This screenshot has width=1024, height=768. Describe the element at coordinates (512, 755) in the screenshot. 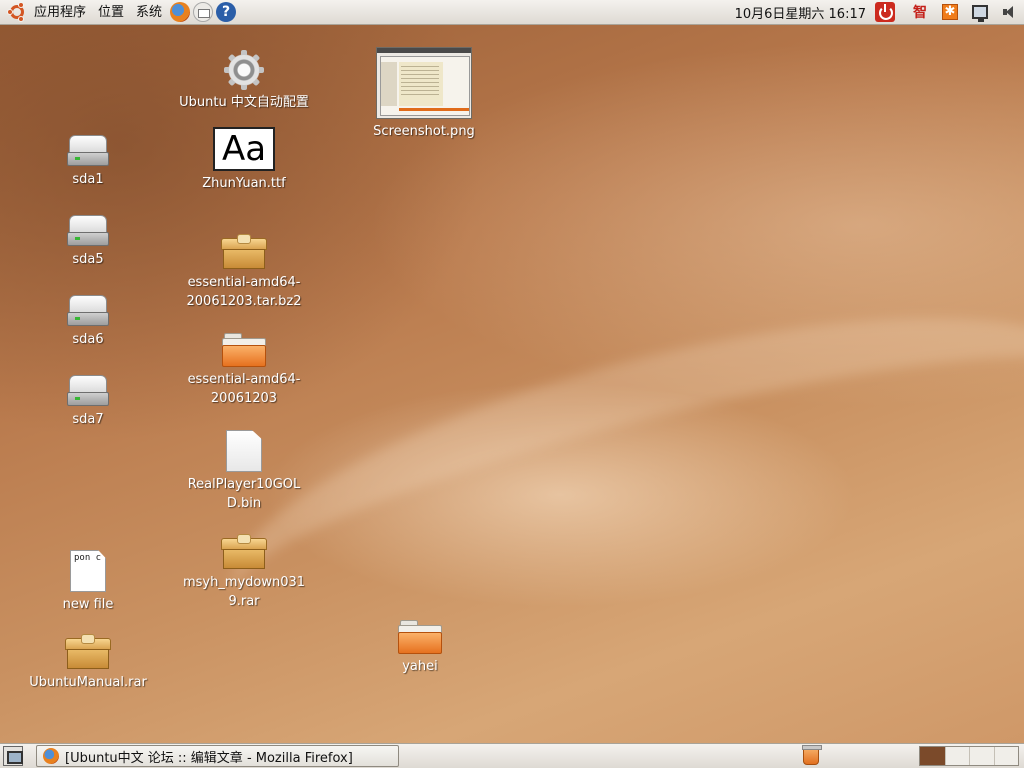

I see `bottom-panel: [Ubuntu中文 论坛 :: 编辑文章 - Mozilla Firefox]` at that location.